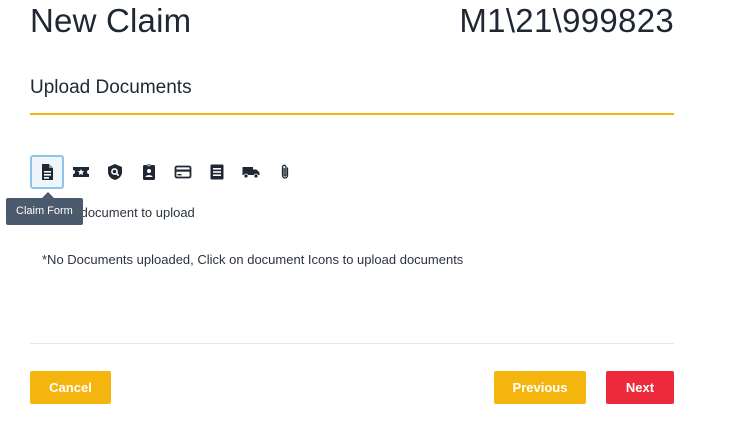 This screenshot has height=421, width=753. I want to click on truck-glyph, so click(251, 173).